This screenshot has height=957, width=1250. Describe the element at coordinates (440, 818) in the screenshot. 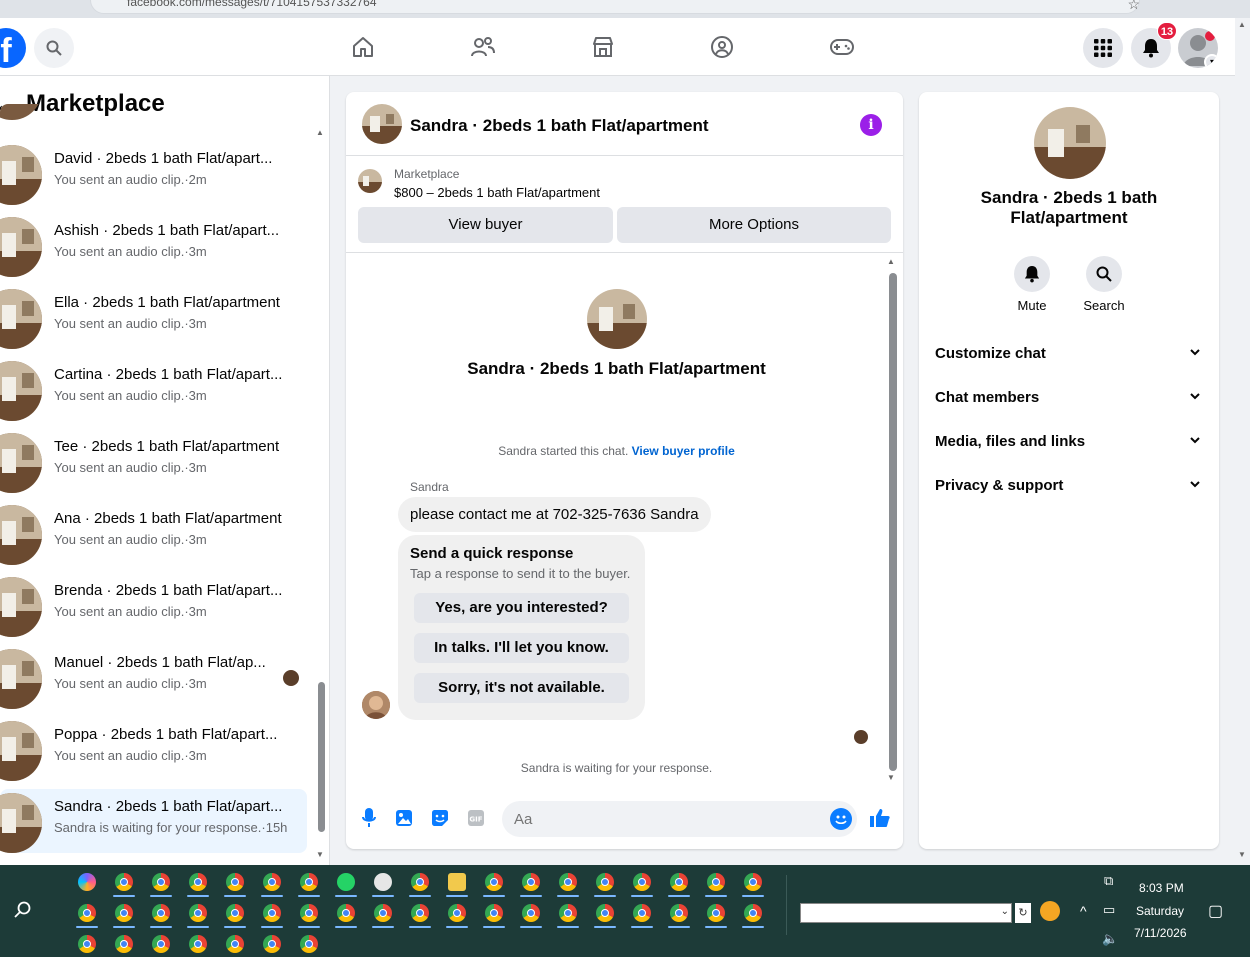

I see `sticker-icon` at that location.